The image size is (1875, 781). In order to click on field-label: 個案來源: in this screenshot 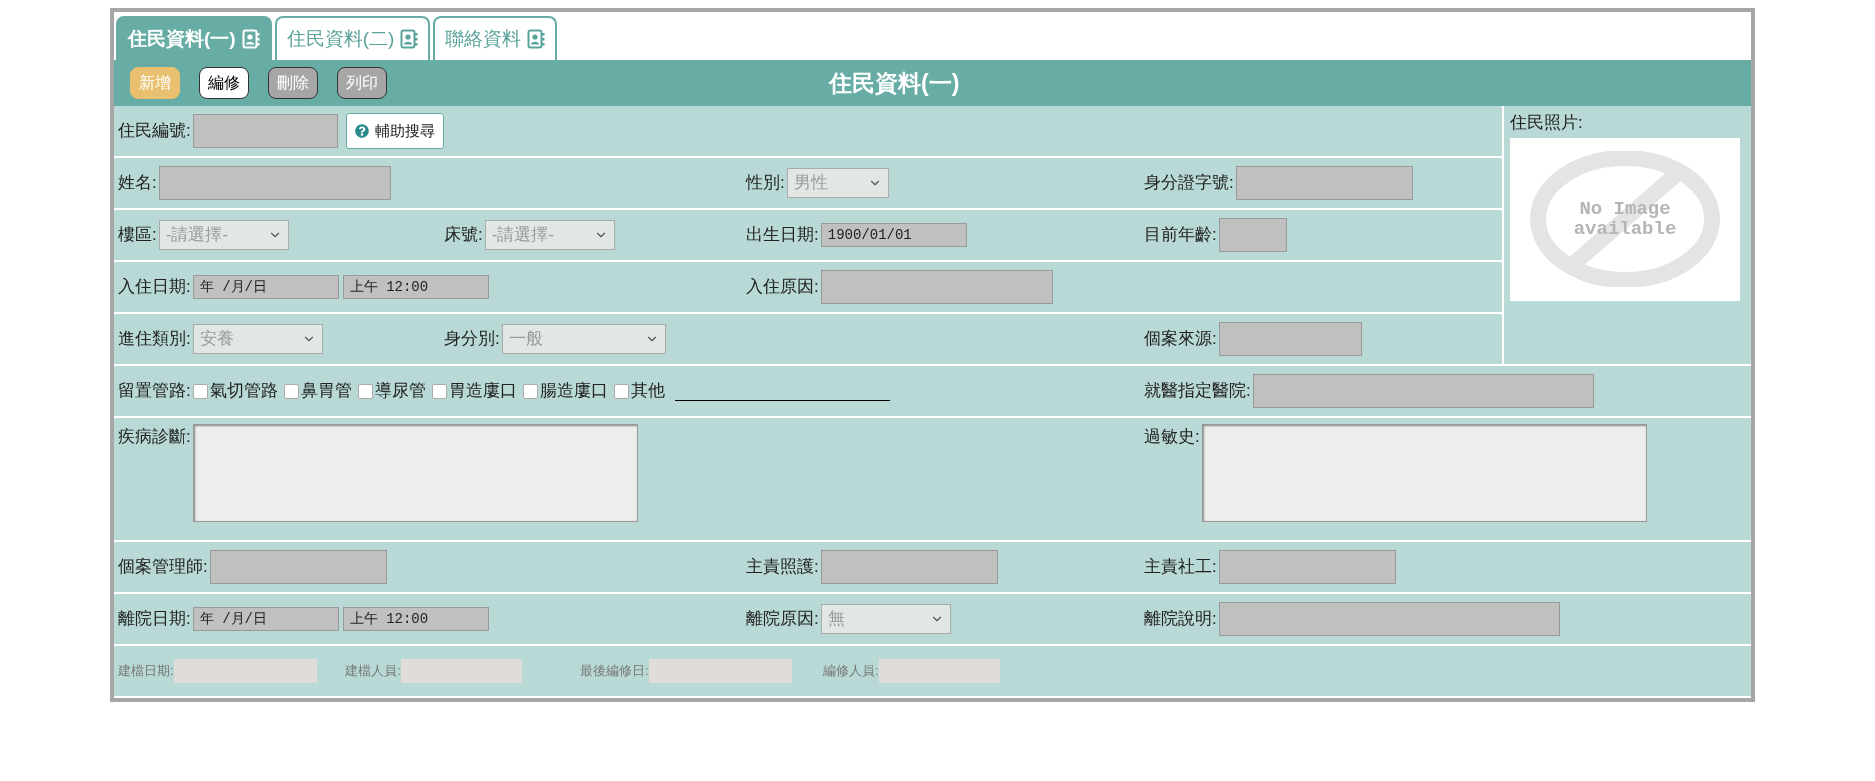, I will do `click(1180, 339)`.